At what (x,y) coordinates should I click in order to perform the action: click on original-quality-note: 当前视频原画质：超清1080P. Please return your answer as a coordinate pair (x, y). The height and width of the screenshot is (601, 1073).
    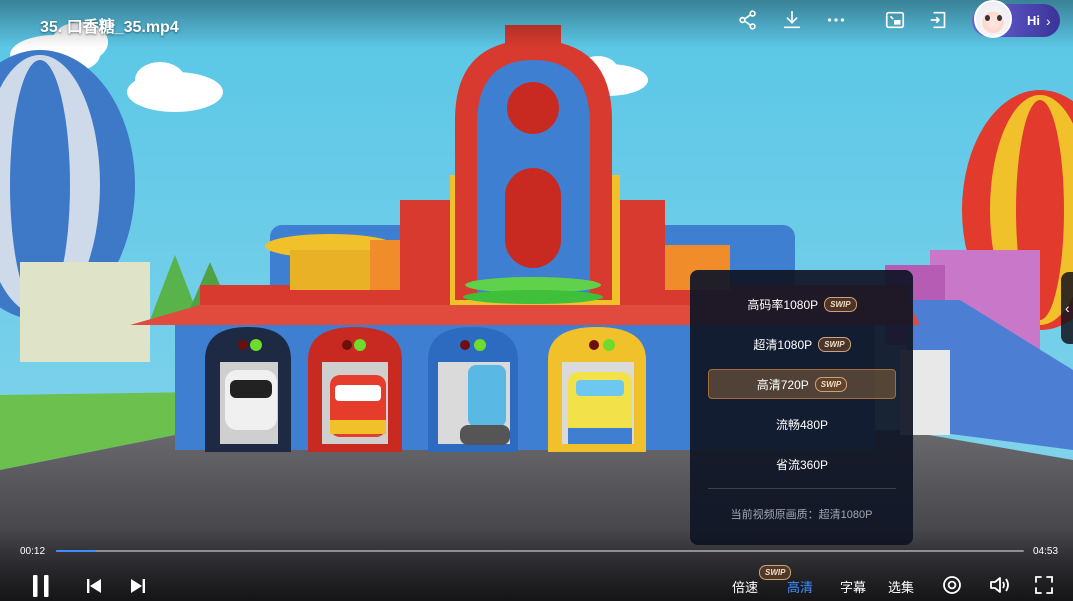
    Looking at the image, I should click on (801, 515).